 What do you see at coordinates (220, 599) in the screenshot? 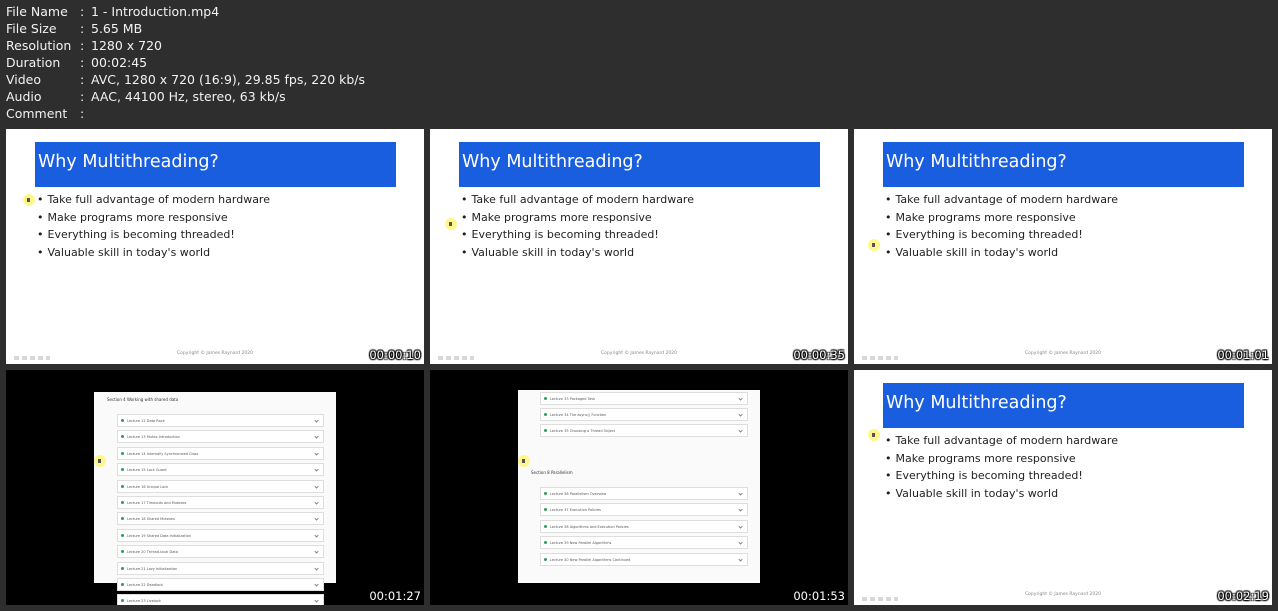
I see `lecture-row: Lecture 23 Livelock` at bounding box center [220, 599].